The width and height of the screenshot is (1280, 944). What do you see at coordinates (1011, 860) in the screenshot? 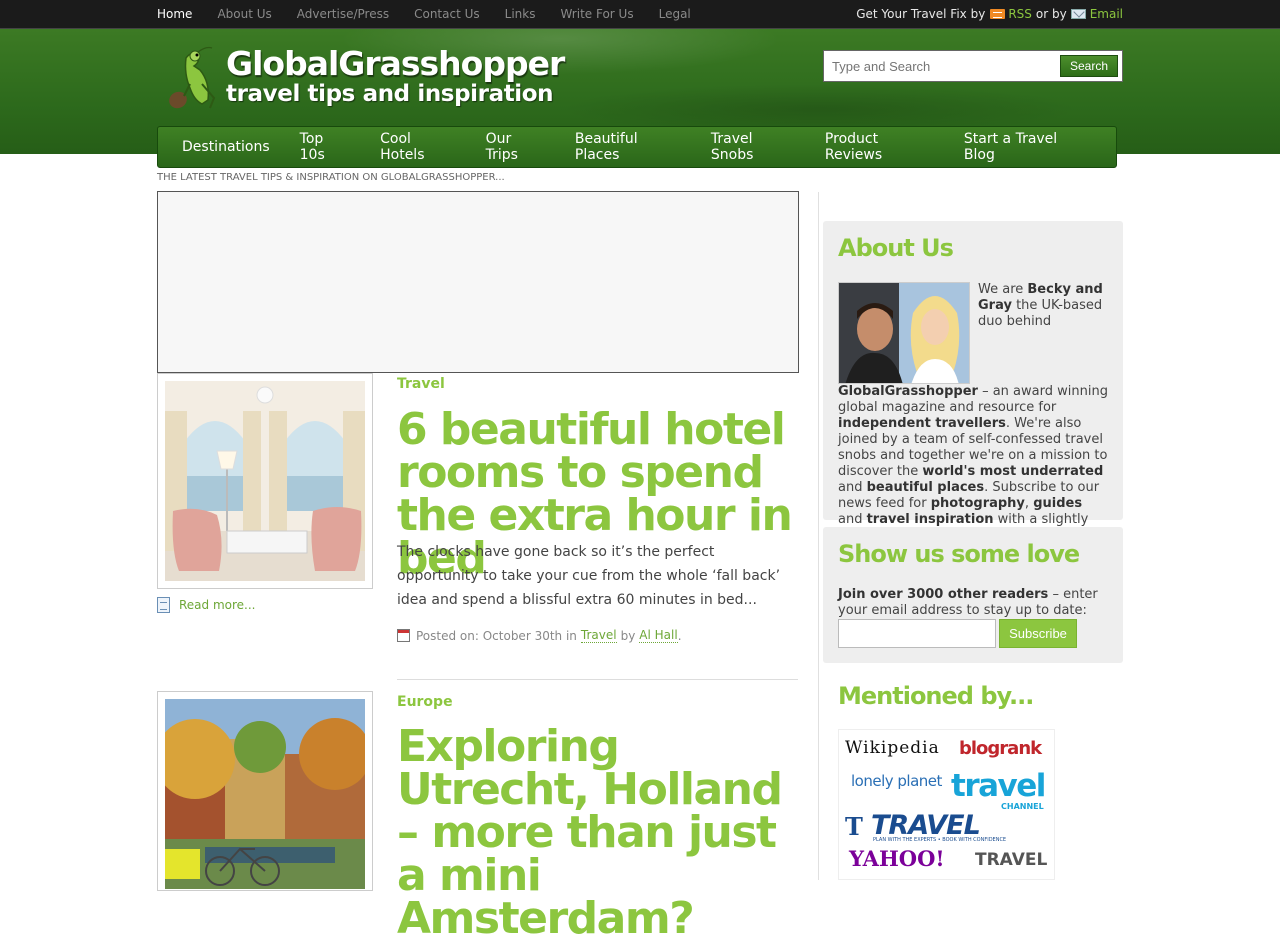
I see `yahoo-travel-label: TRAVEL` at bounding box center [1011, 860].